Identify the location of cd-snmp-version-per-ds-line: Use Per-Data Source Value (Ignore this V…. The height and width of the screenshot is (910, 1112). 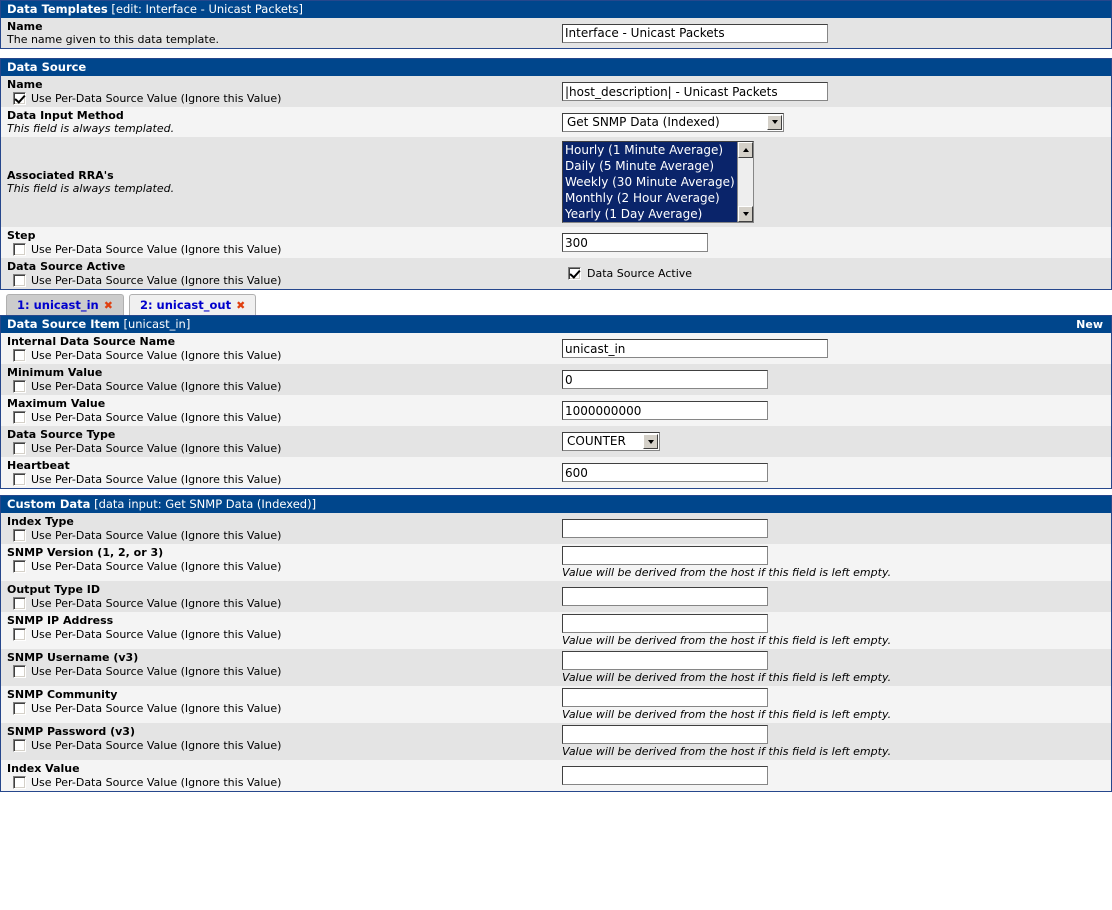
(281, 566).